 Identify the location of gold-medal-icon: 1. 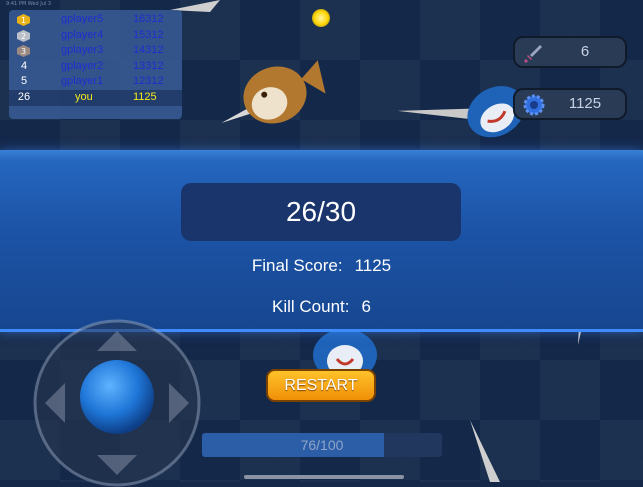
(23, 20).